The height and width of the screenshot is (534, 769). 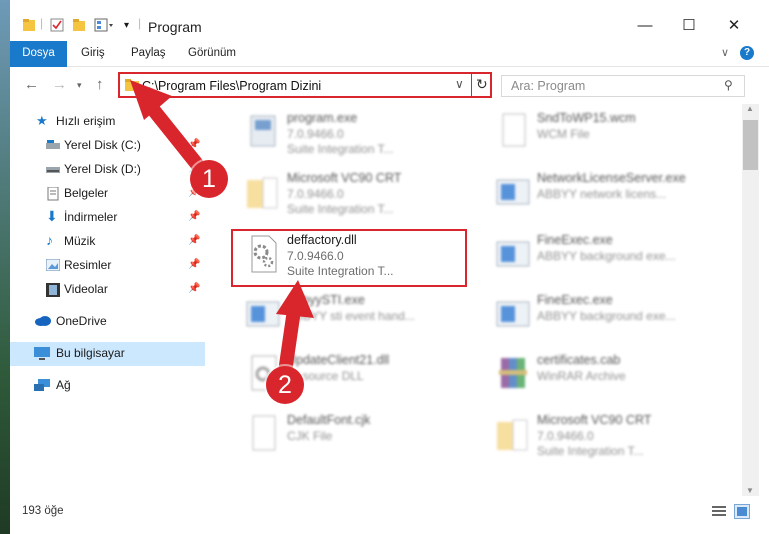 I want to click on annotation-badge-2: 2, so click(x=285, y=385).